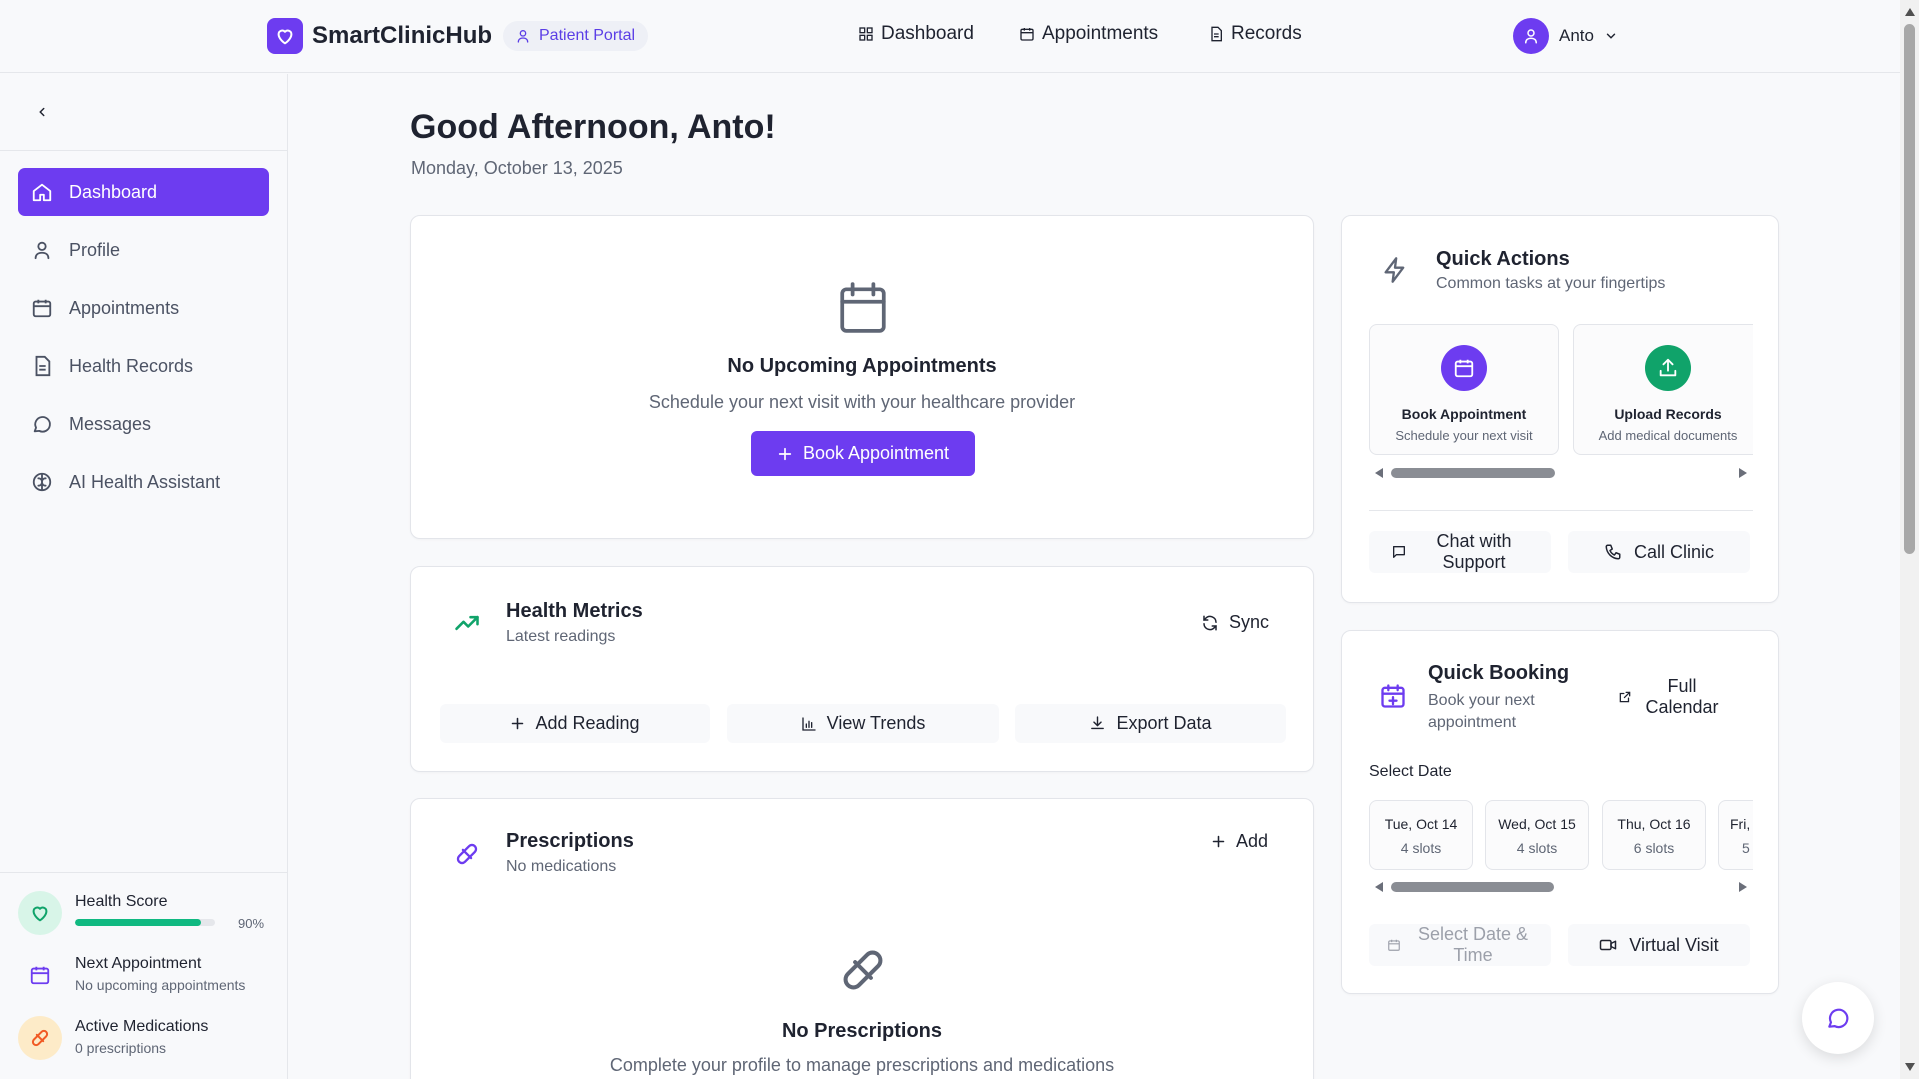 The width and height of the screenshot is (1919, 1079). Describe the element at coordinates (143, 250) in the screenshot. I see `sidebar-item-profile: Profile` at that location.